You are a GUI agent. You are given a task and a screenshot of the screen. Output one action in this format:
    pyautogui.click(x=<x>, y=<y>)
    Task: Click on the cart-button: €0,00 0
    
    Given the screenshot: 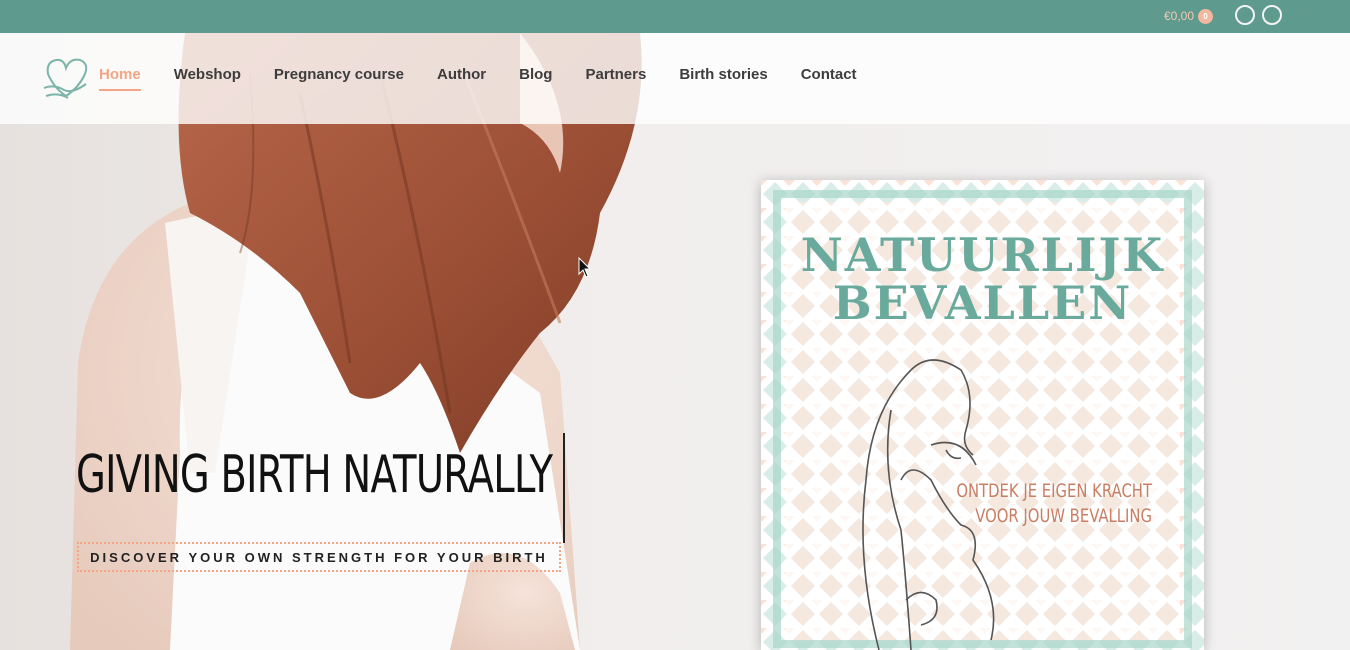 What is the action you would take?
    pyautogui.click(x=1189, y=16)
    